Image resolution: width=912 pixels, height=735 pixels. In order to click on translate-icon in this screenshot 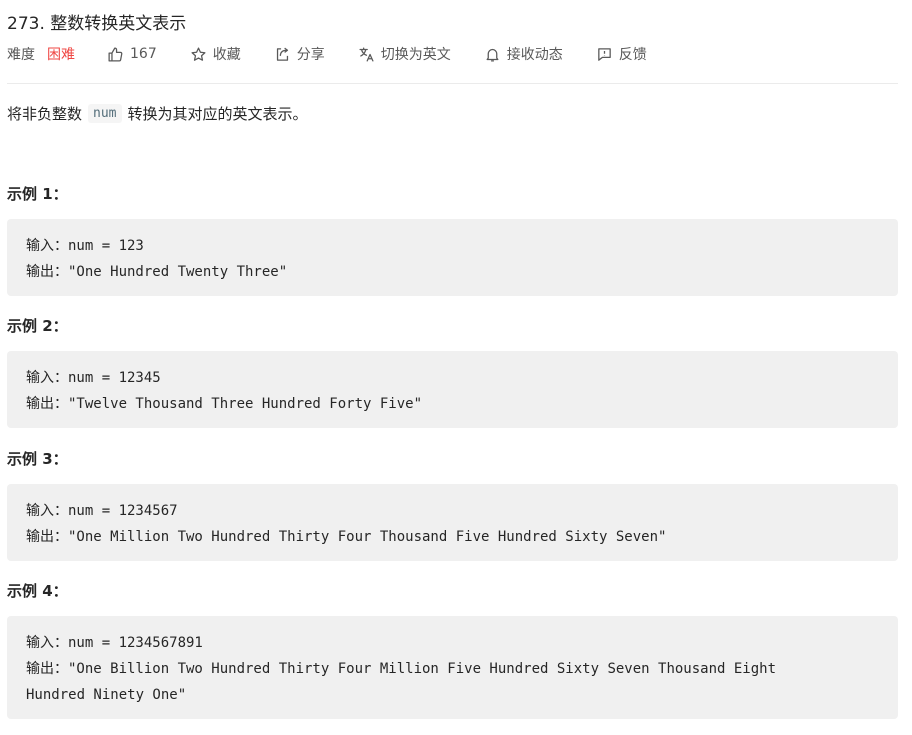, I will do `click(366, 54)`.